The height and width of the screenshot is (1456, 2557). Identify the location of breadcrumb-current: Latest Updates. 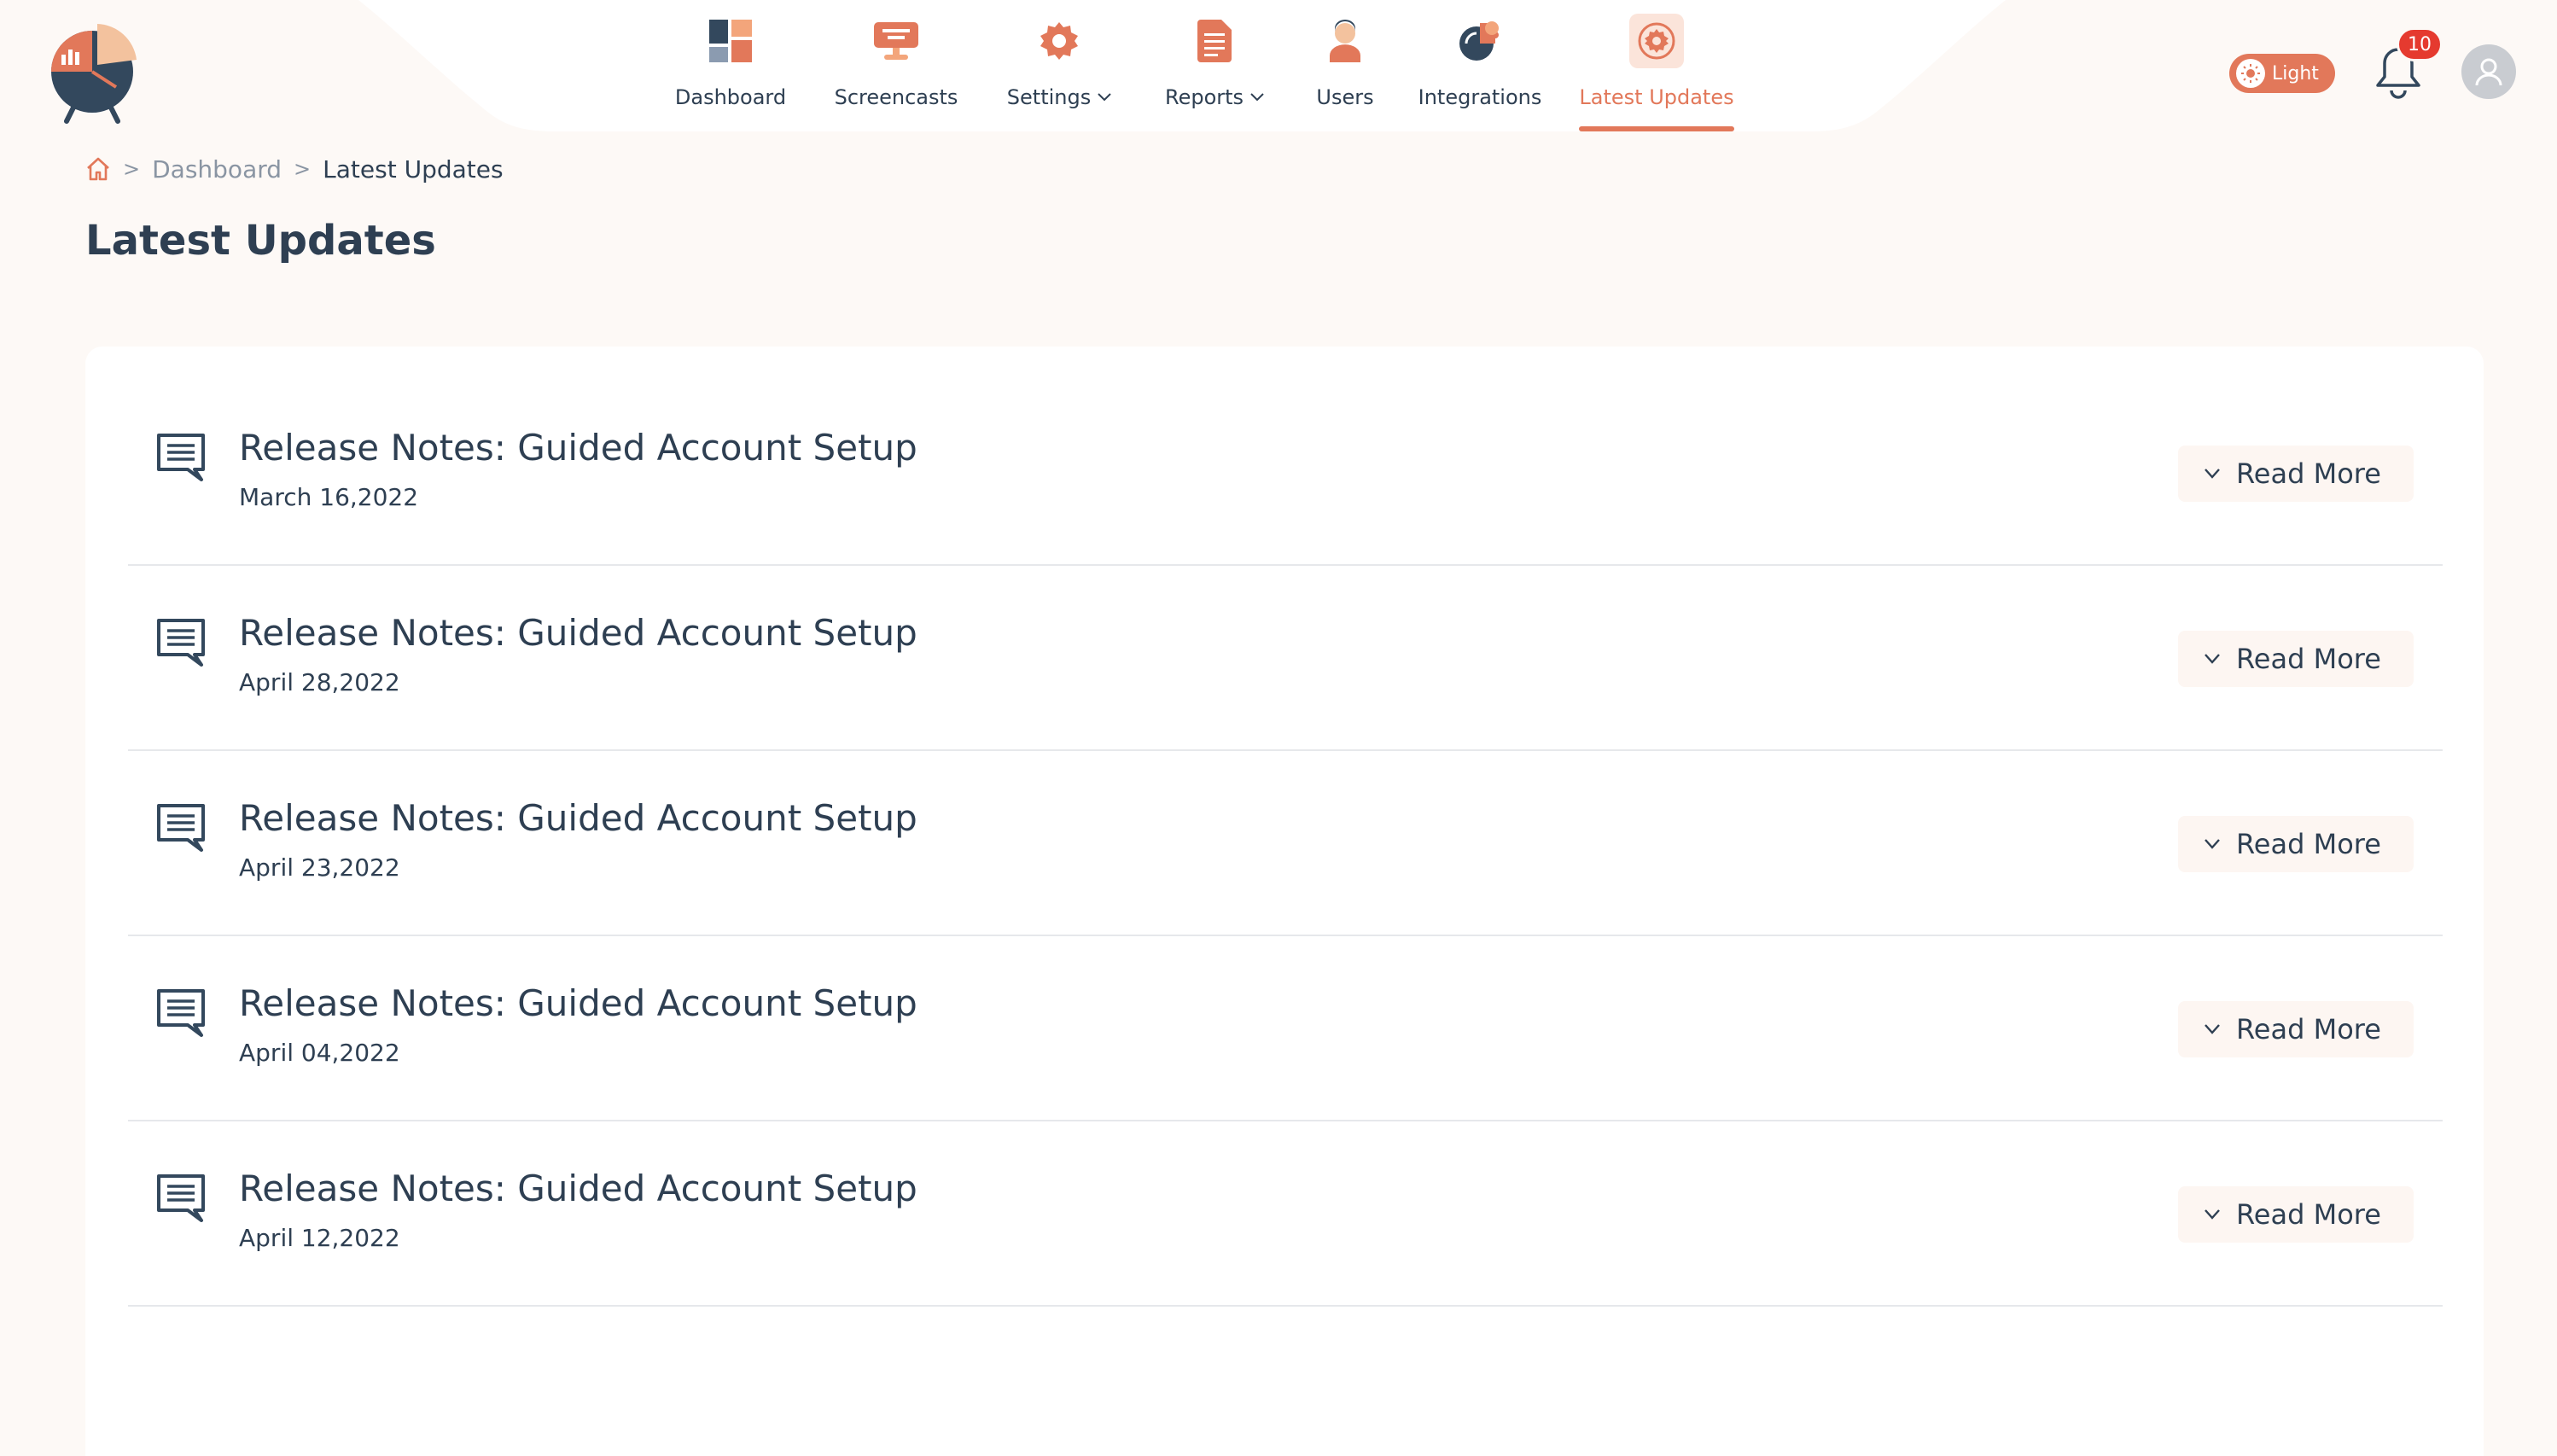
(414, 169).